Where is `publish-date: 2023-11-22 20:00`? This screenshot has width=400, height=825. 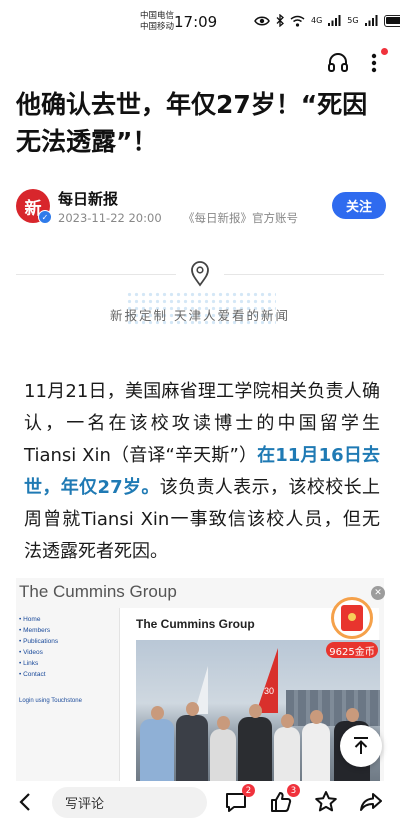 publish-date: 2023-11-22 20:00 is located at coordinates (110, 218).